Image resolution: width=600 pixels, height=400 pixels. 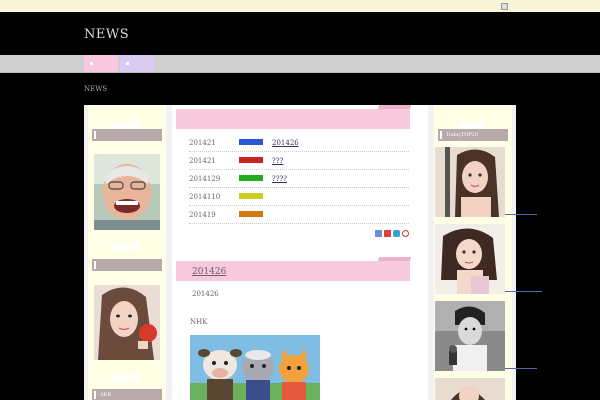 What do you see at coordinates (199, 322) in the screenshot?
I see `article-source: NHK` at bounding box center [199, 322].